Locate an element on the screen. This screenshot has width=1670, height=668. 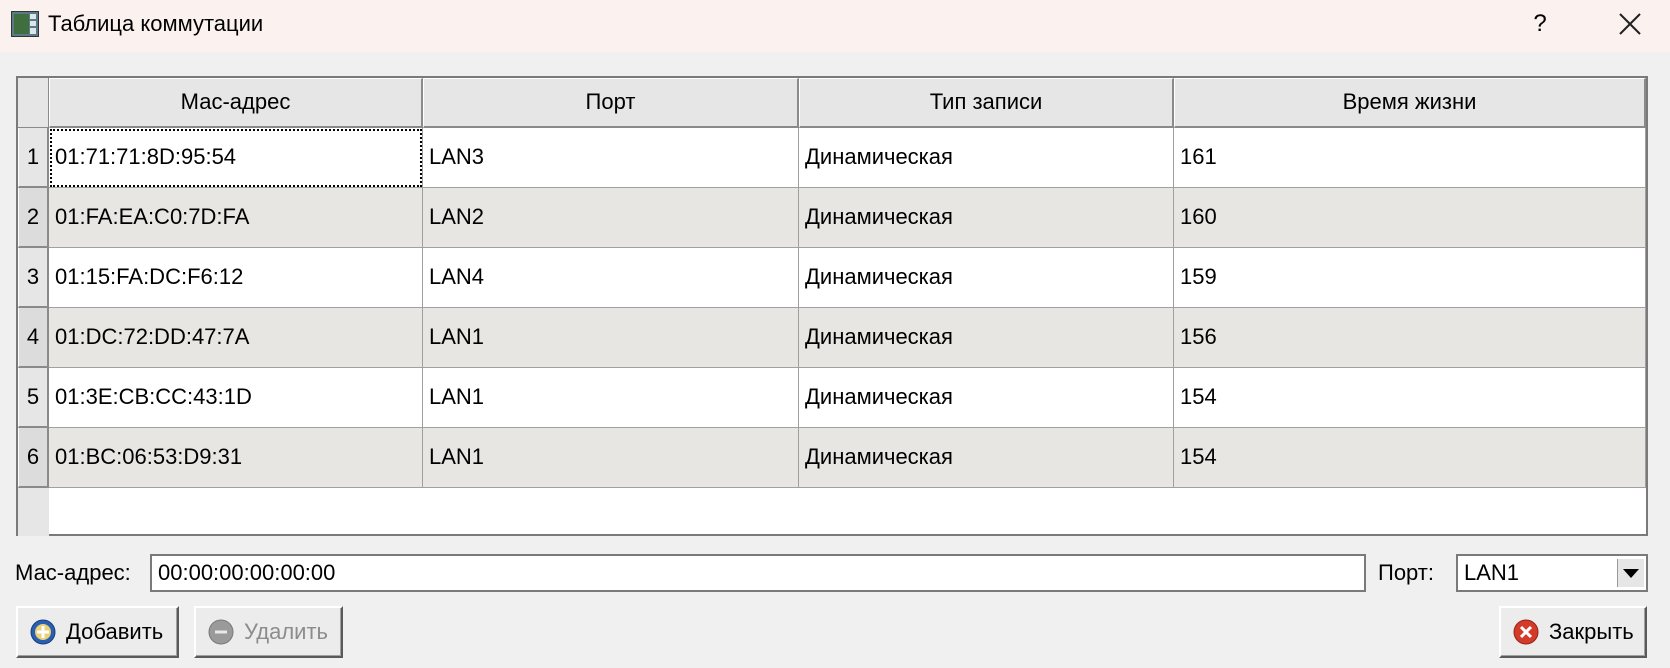
remove-icon is located at coordinates (221, 632).